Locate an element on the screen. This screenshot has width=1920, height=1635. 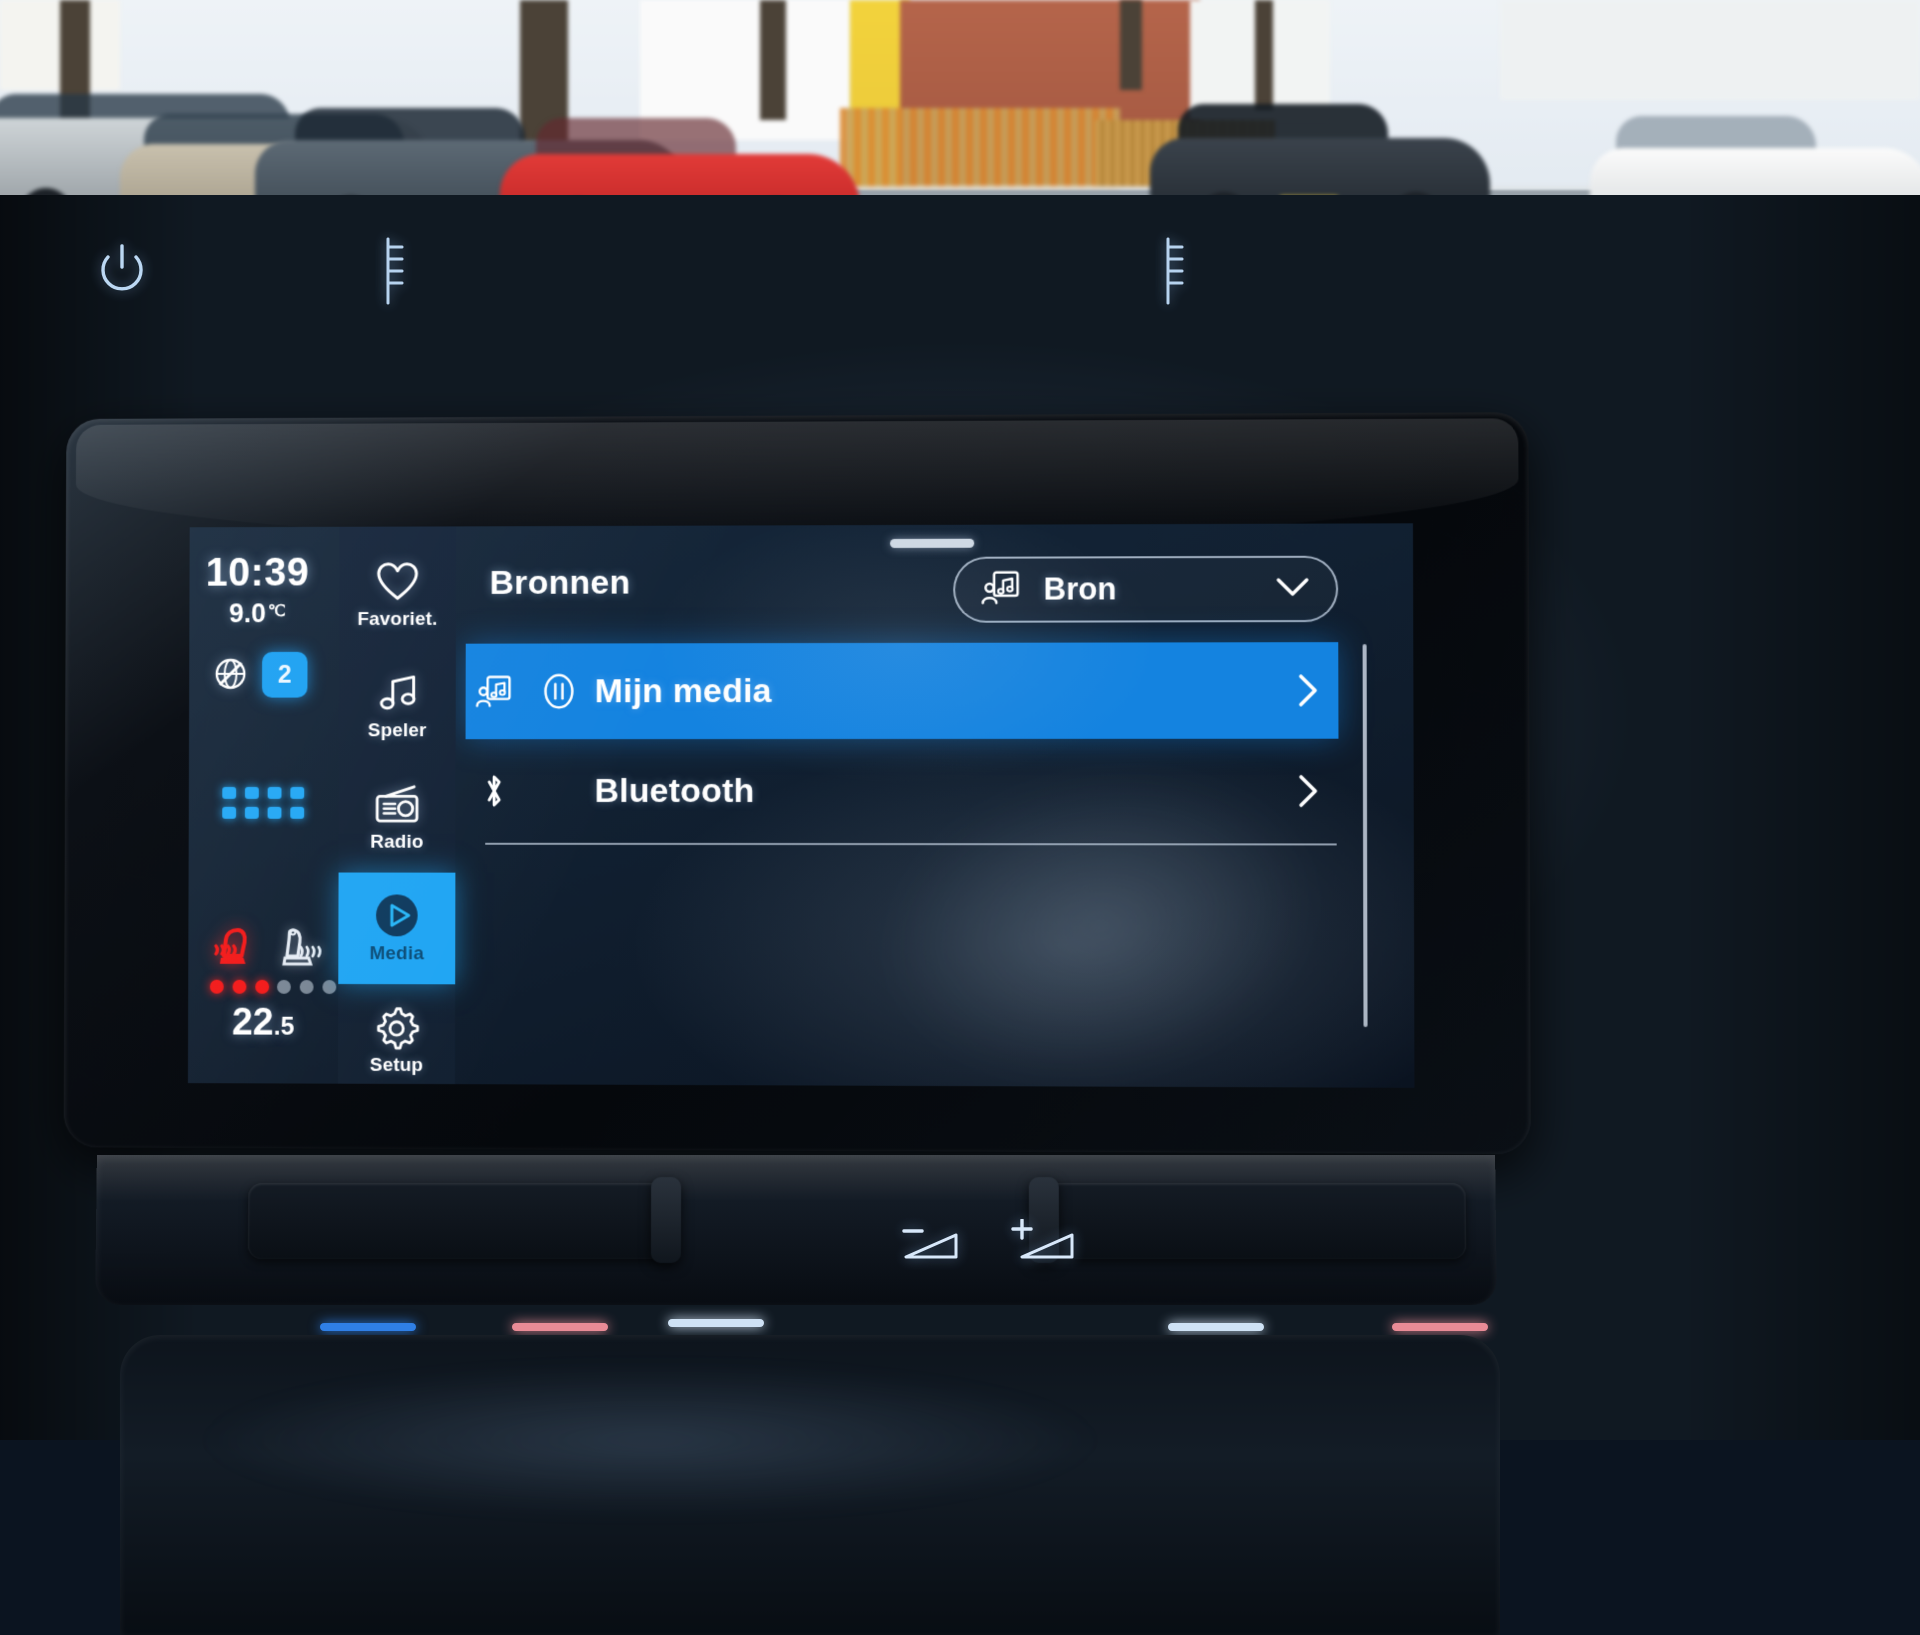
clock: 10:39 is located at coordinates (257, 573).